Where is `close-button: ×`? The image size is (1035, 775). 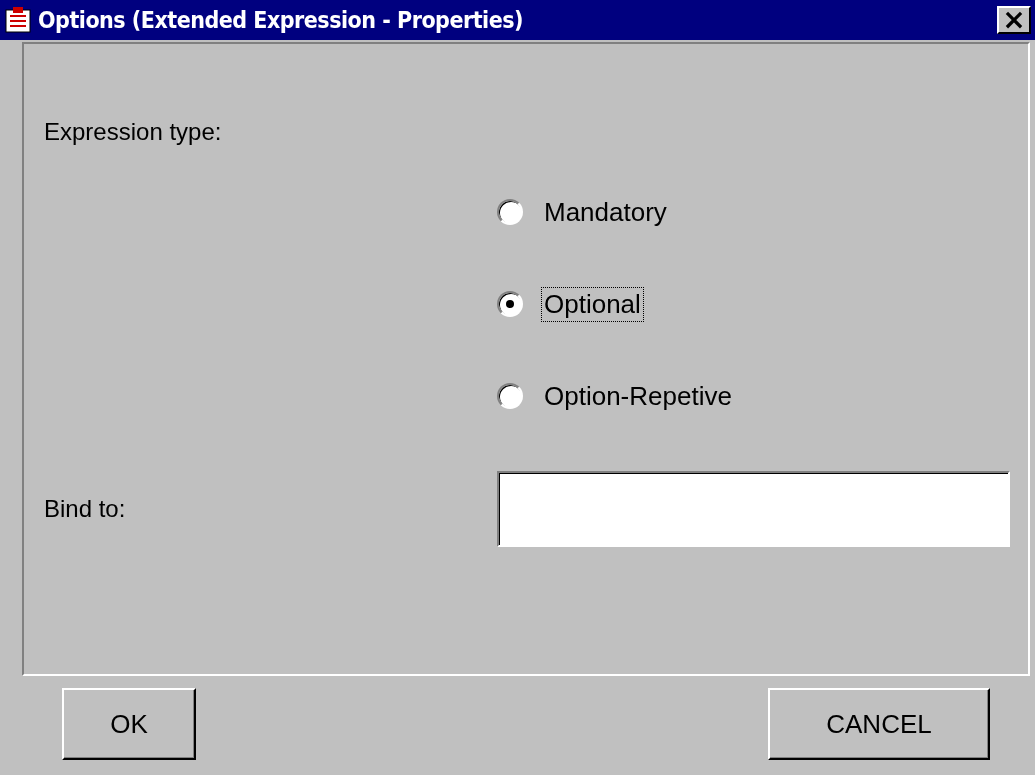
close-button: × is located at coordinates (1014, 20).